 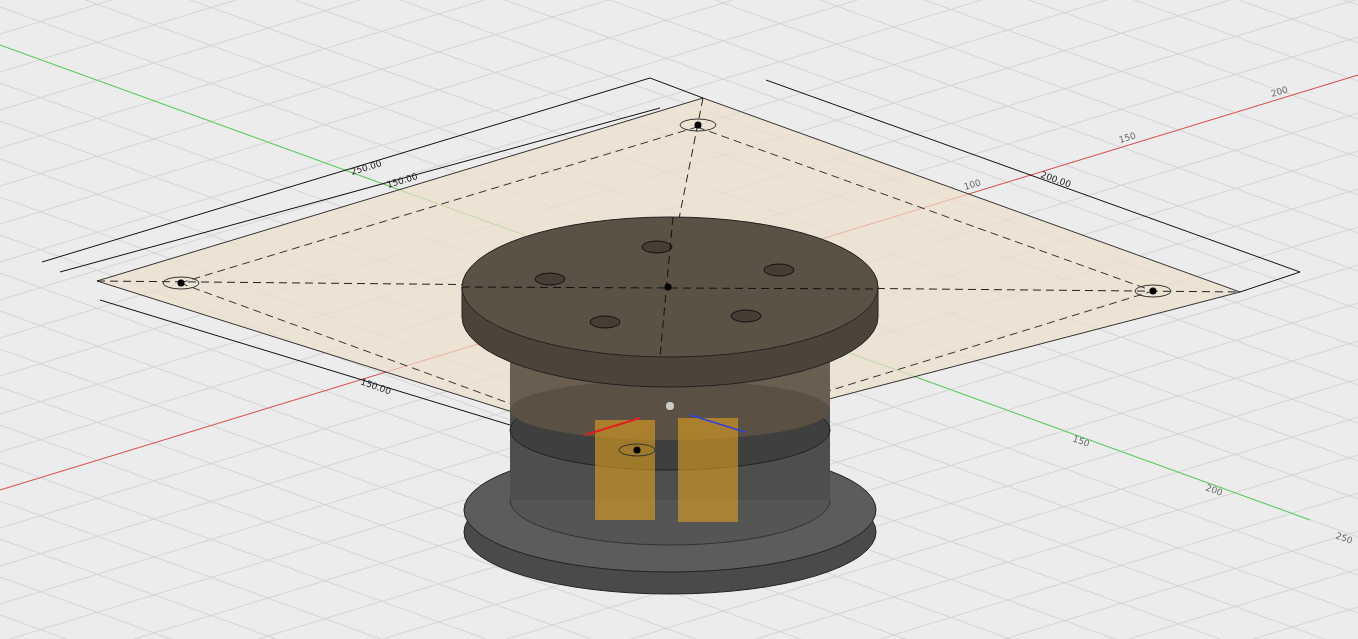 What do you see at coordinates (366, 167) in the screenshot?
I see `dimension-label: 250.00` at bounding box center [366, 167].